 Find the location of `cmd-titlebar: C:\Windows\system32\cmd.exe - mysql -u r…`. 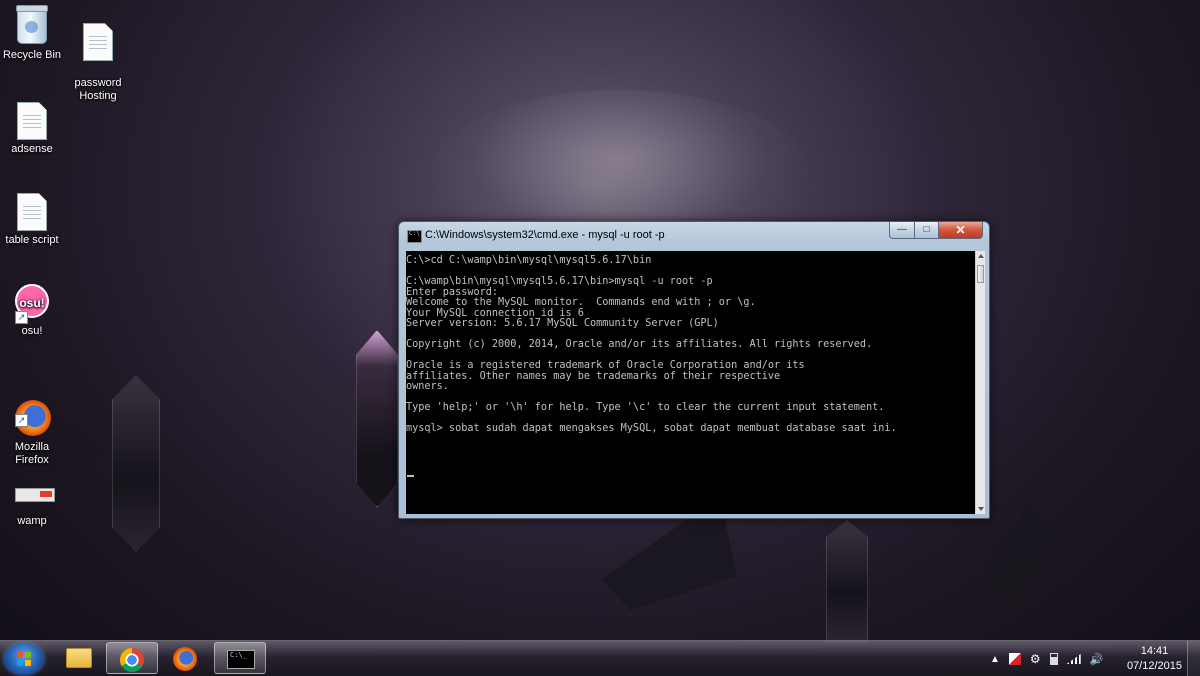

cmd-titlebar: C:\Windows\system32\cmd.exe - mysql -u r… is located at coordinates (694, 235).